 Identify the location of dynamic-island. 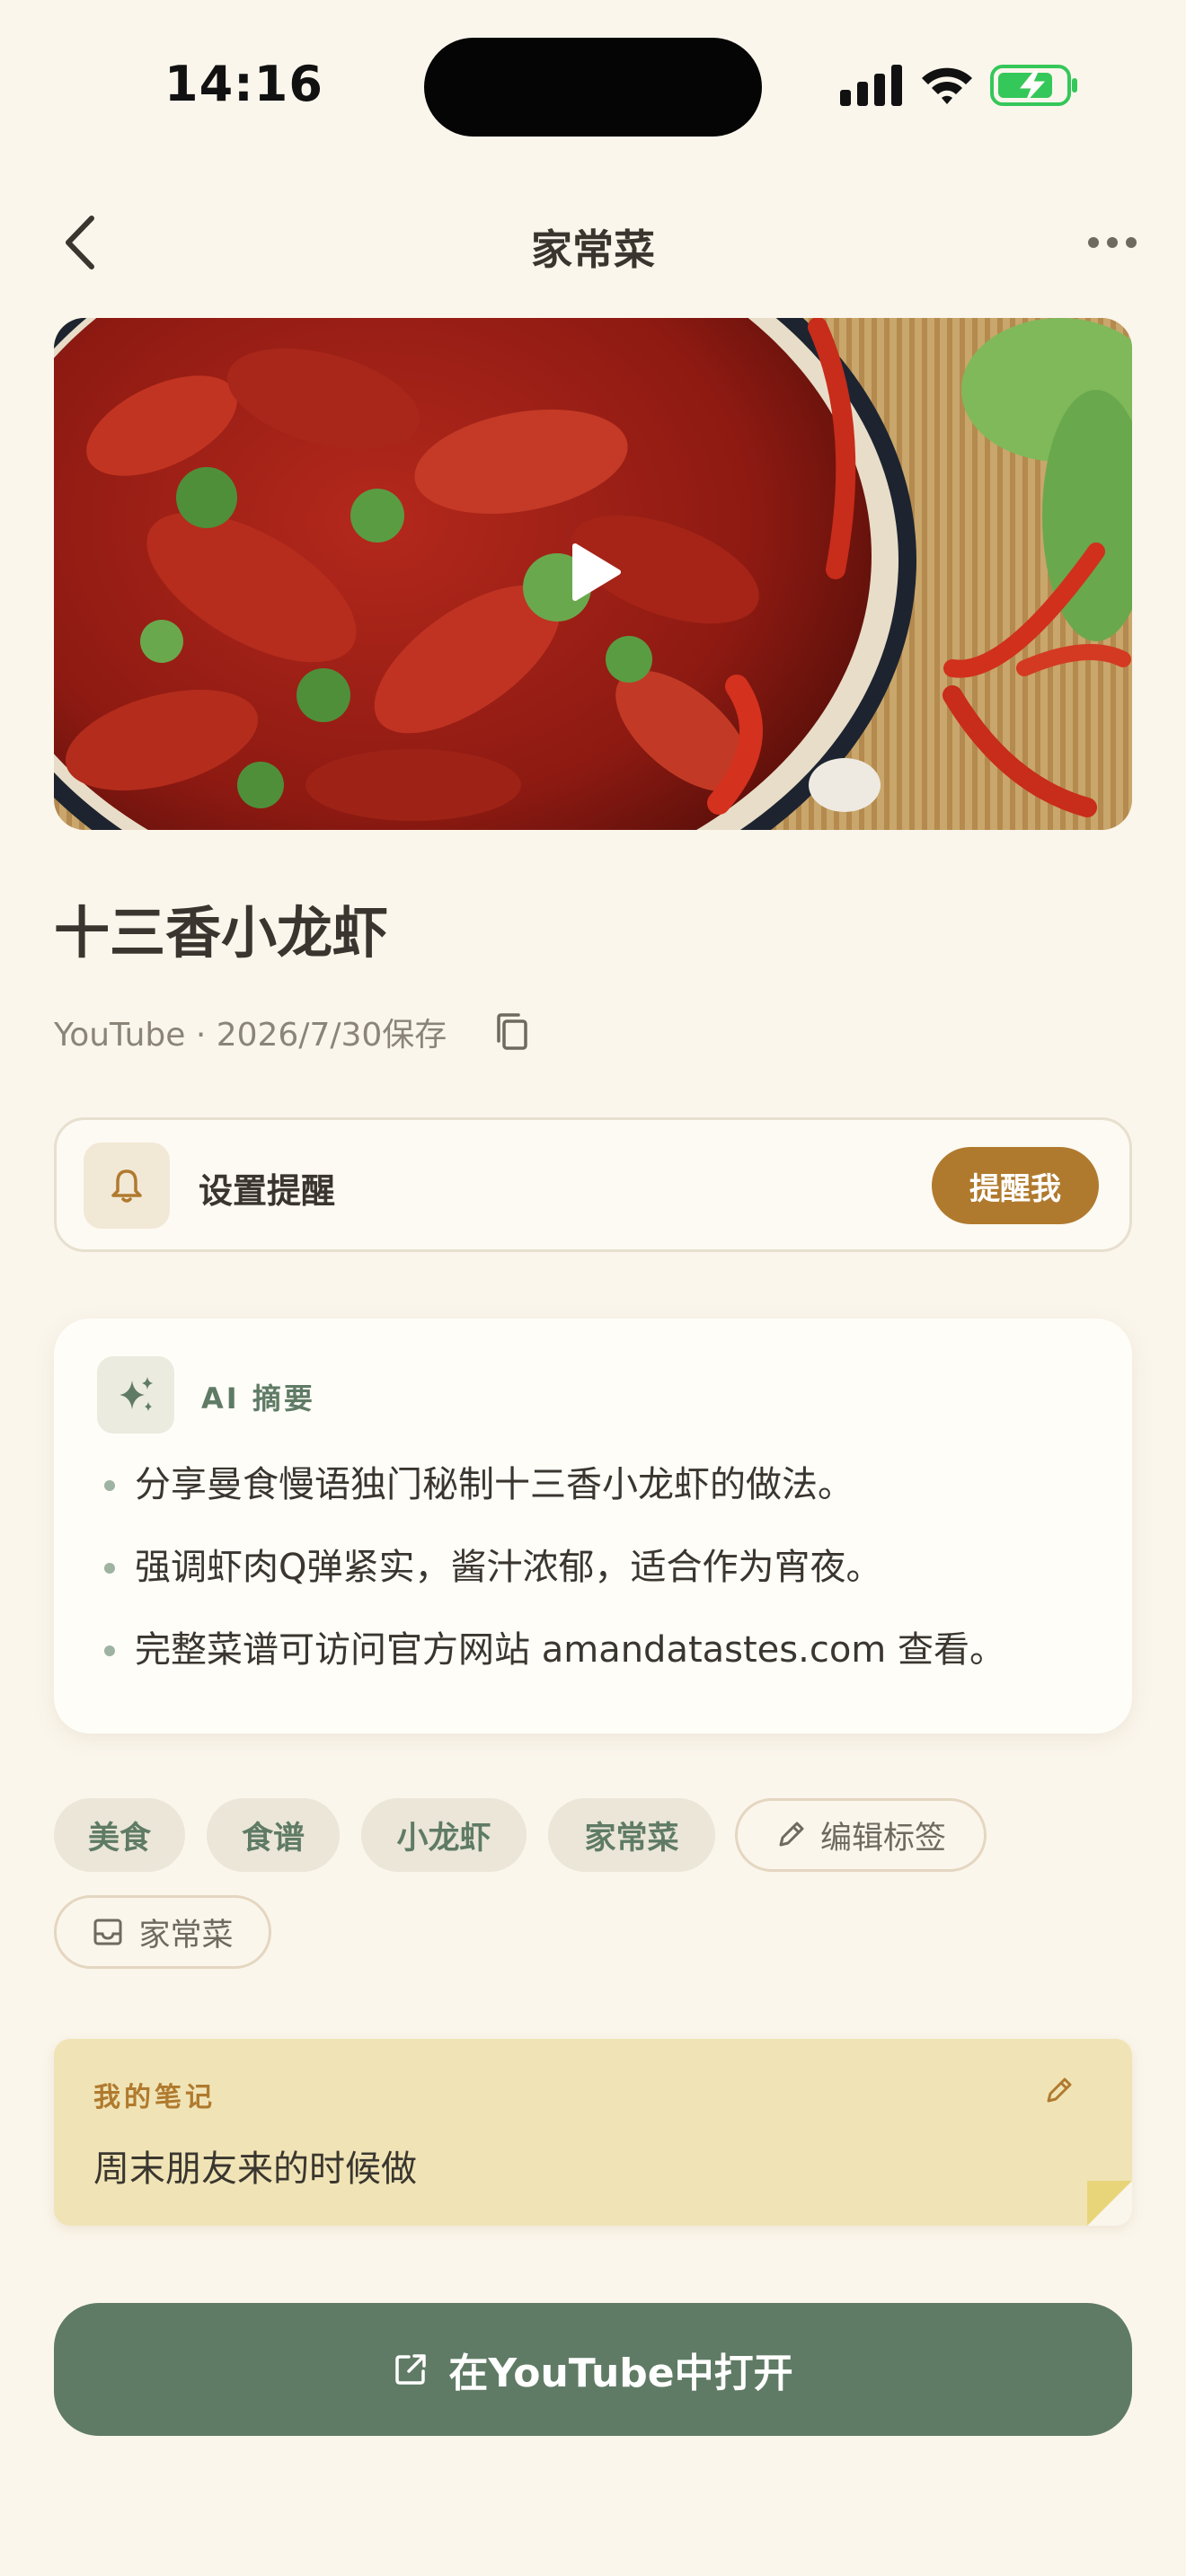
(593, 87).